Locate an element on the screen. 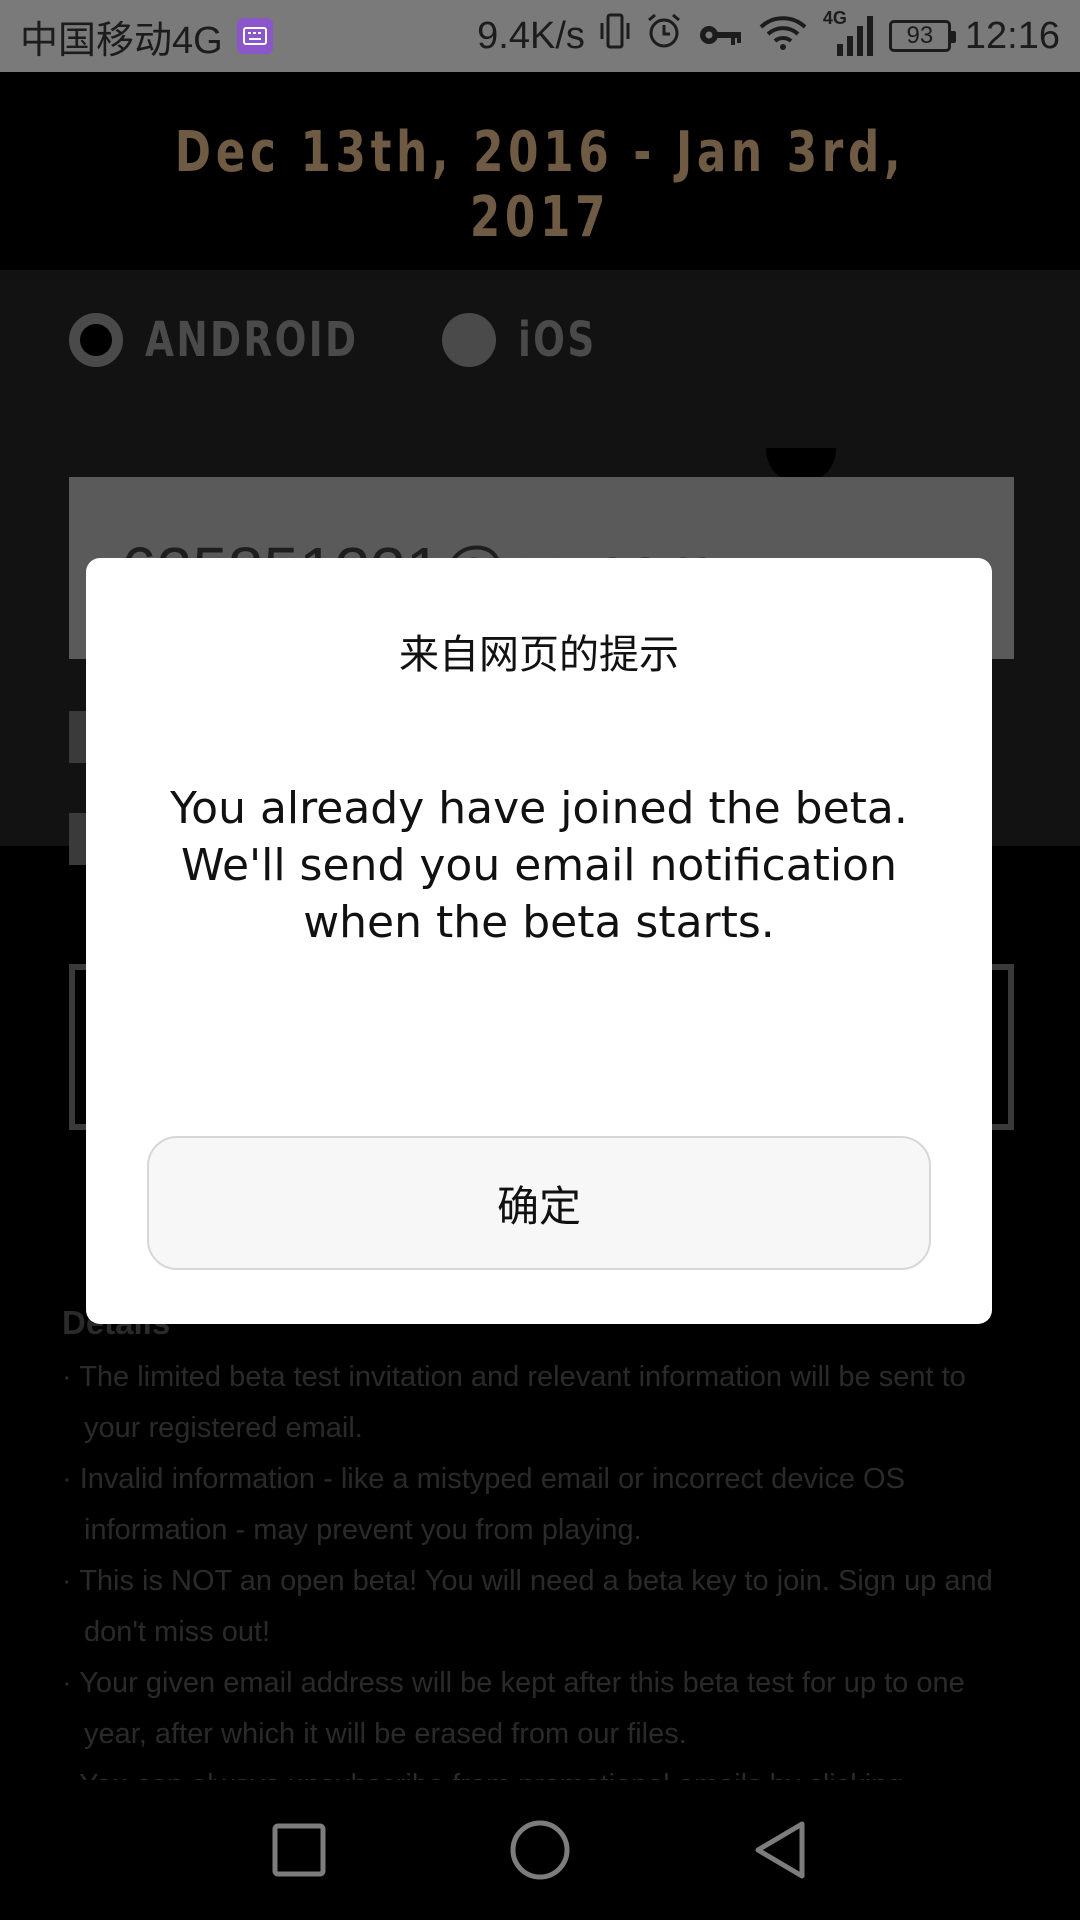 The width and height of the screenshot is (1080, 1920). ok-button: 确定 is located at coordinates (539, 1203).